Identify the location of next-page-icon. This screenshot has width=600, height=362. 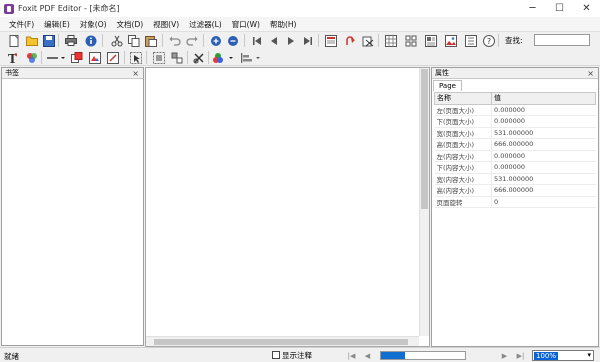
(290, 40).